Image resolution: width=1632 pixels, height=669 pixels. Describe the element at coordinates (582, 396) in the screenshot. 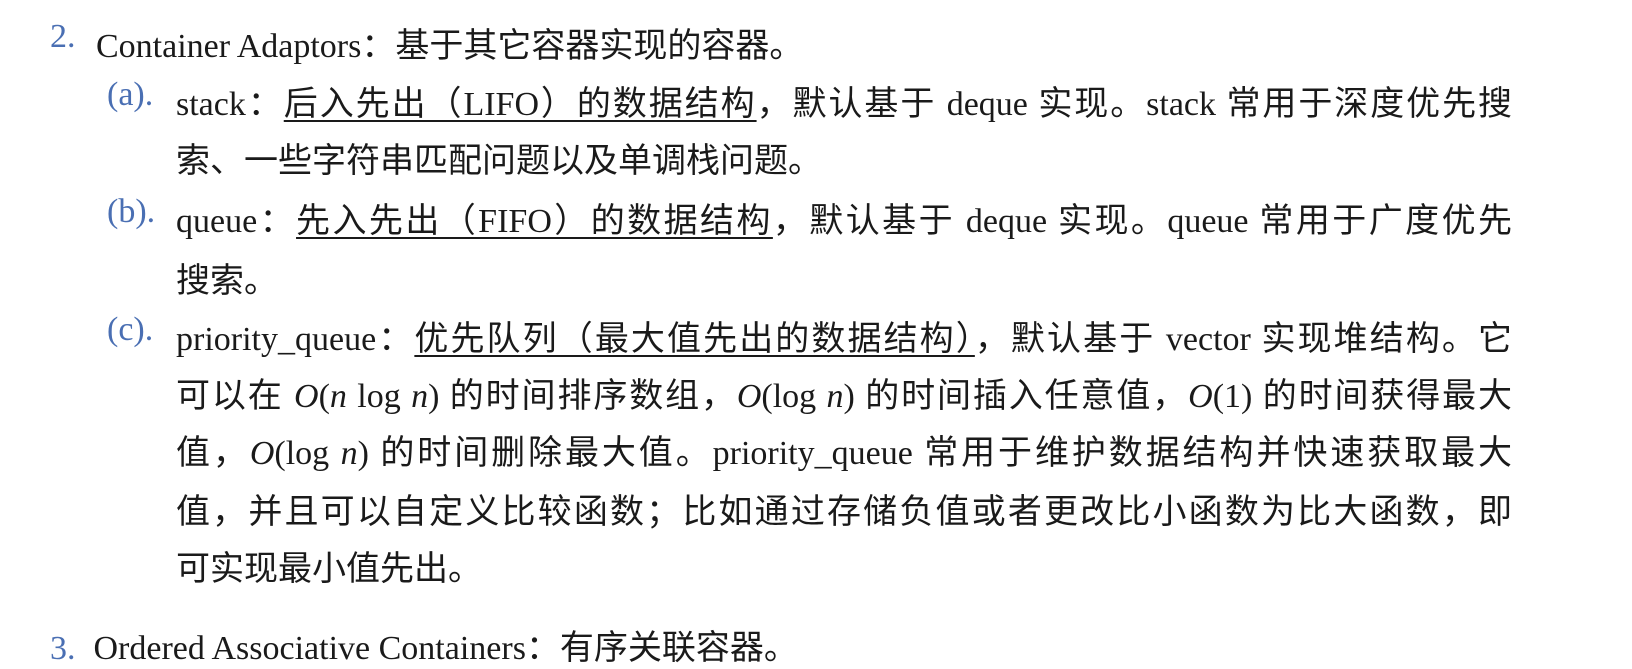

I see `text-span: ) 的时间排序数组，` at that location.